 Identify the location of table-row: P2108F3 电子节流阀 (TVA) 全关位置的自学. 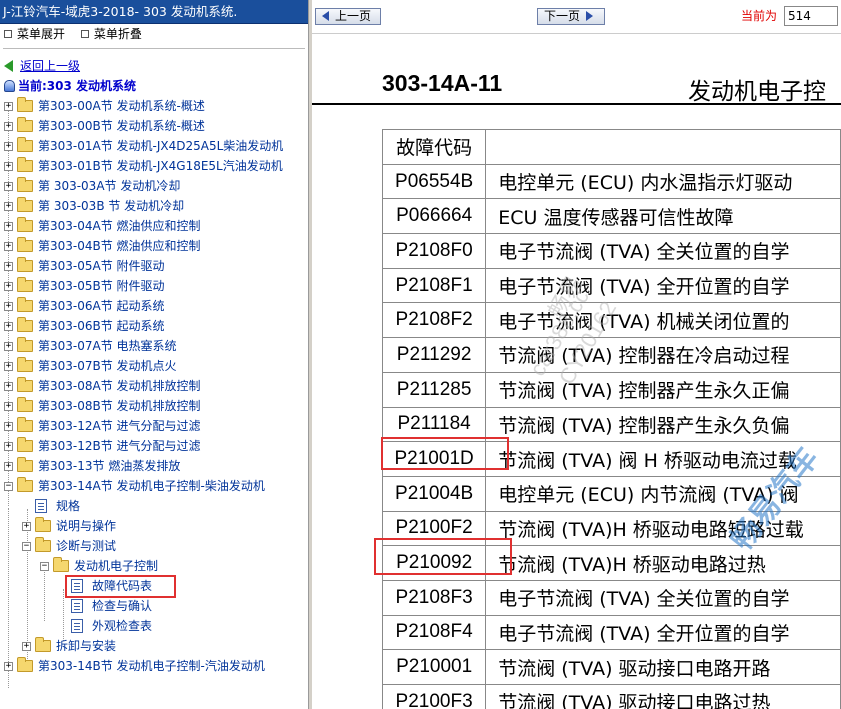
(611, 597).